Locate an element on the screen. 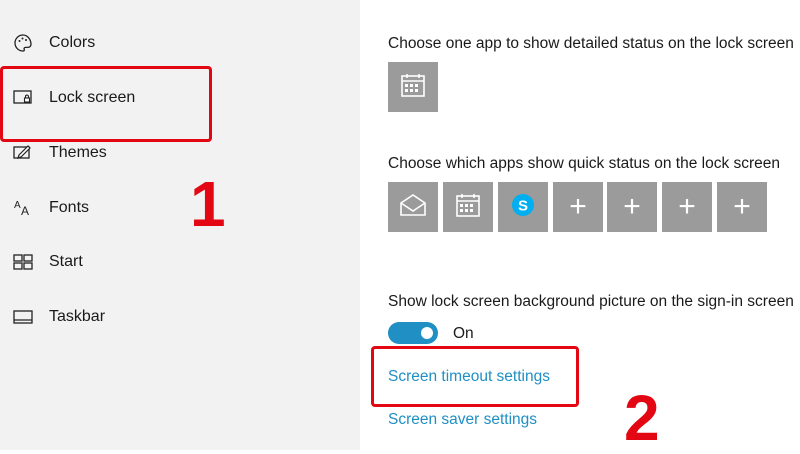 This screenshot has height=454, width=800. highlight-box-lock-screen is located at coordinates (106, 104).